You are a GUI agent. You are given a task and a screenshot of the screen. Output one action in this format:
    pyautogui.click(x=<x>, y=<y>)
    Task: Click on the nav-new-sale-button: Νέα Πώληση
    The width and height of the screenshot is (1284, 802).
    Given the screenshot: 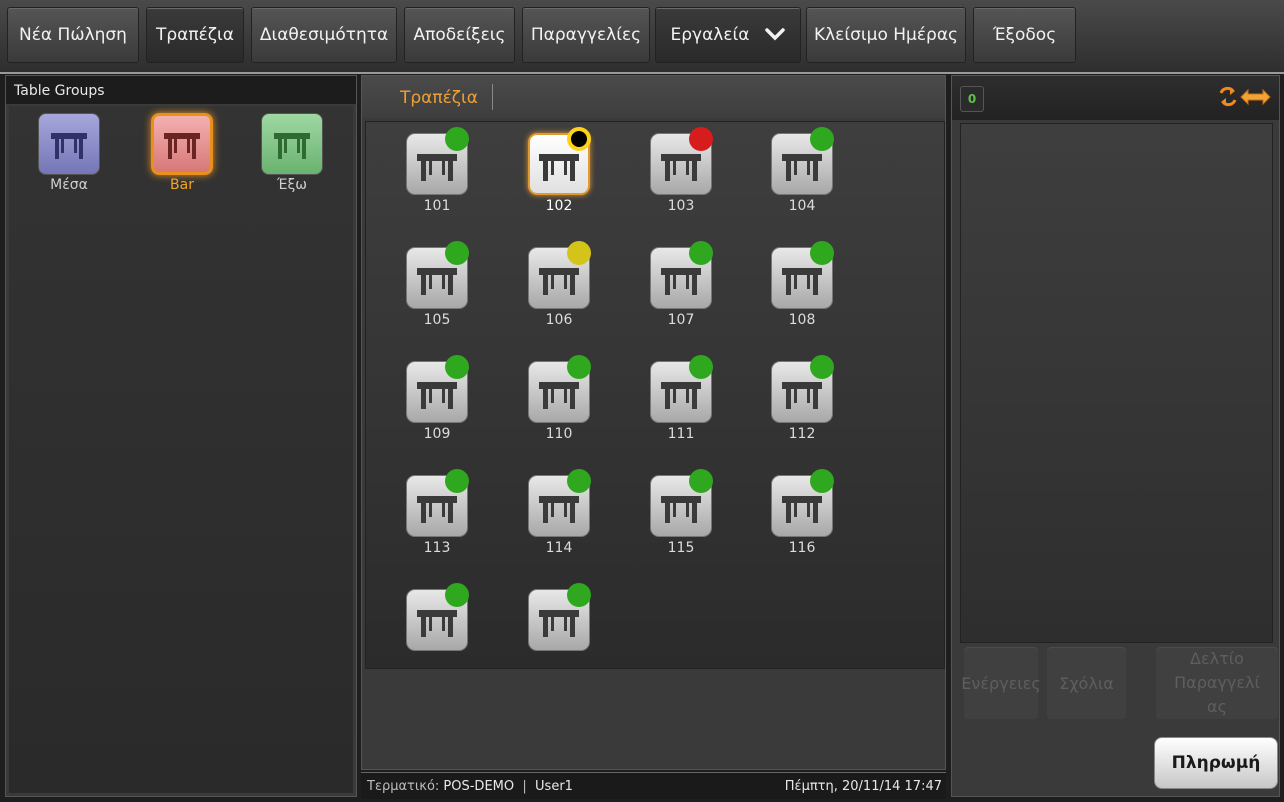 What is the action you would take?
    pyautogui.click(x=73, y=35)
    